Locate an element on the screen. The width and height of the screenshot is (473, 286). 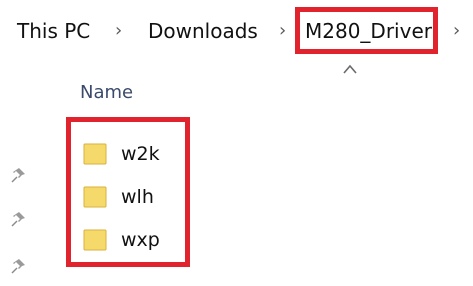
sort-ascending-icon is located at coordinates (350, 69).